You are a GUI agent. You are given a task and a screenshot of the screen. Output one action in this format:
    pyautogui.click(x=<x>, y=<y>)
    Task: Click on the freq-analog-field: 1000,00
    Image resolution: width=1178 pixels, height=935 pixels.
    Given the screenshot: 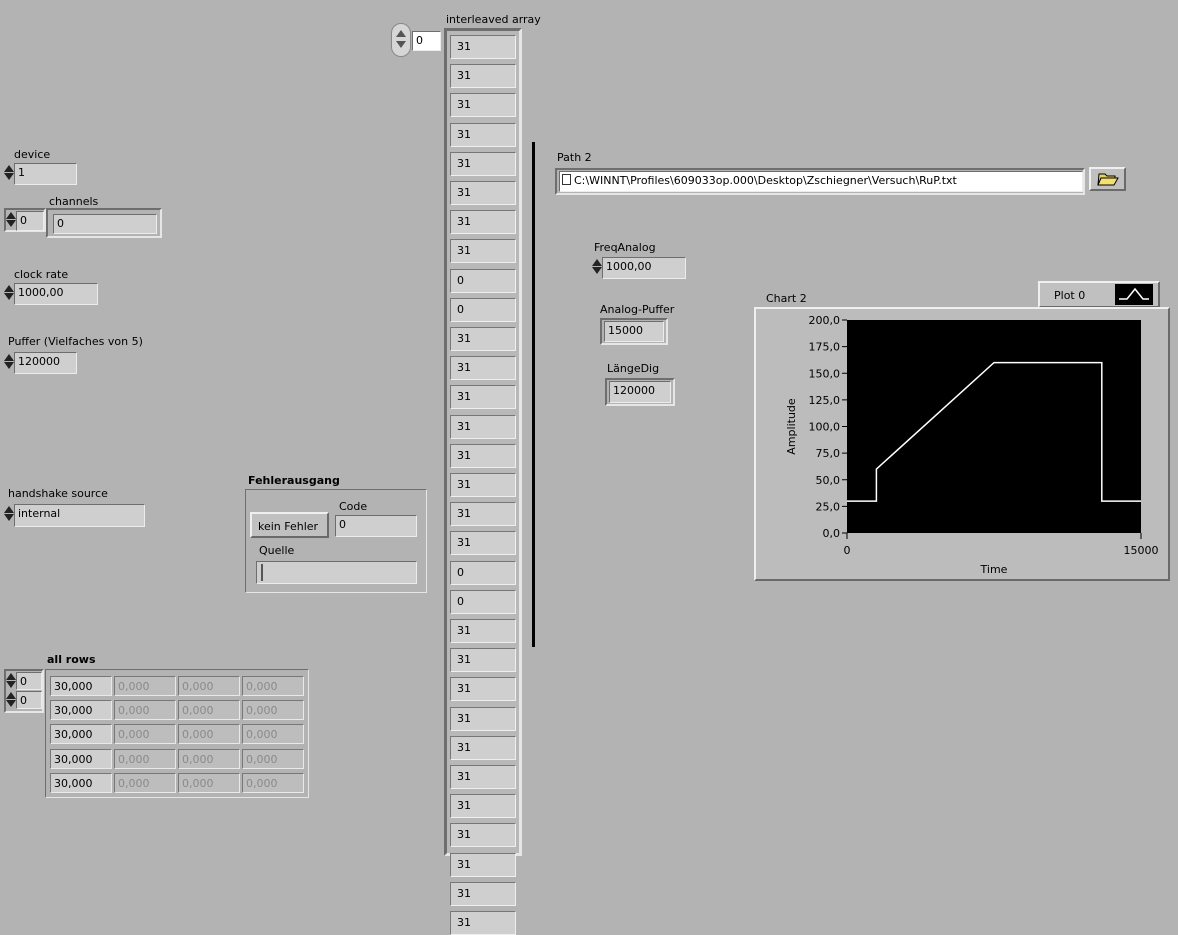 What is the action you would take?
    pyautogui.click(x=644, y=268)
    